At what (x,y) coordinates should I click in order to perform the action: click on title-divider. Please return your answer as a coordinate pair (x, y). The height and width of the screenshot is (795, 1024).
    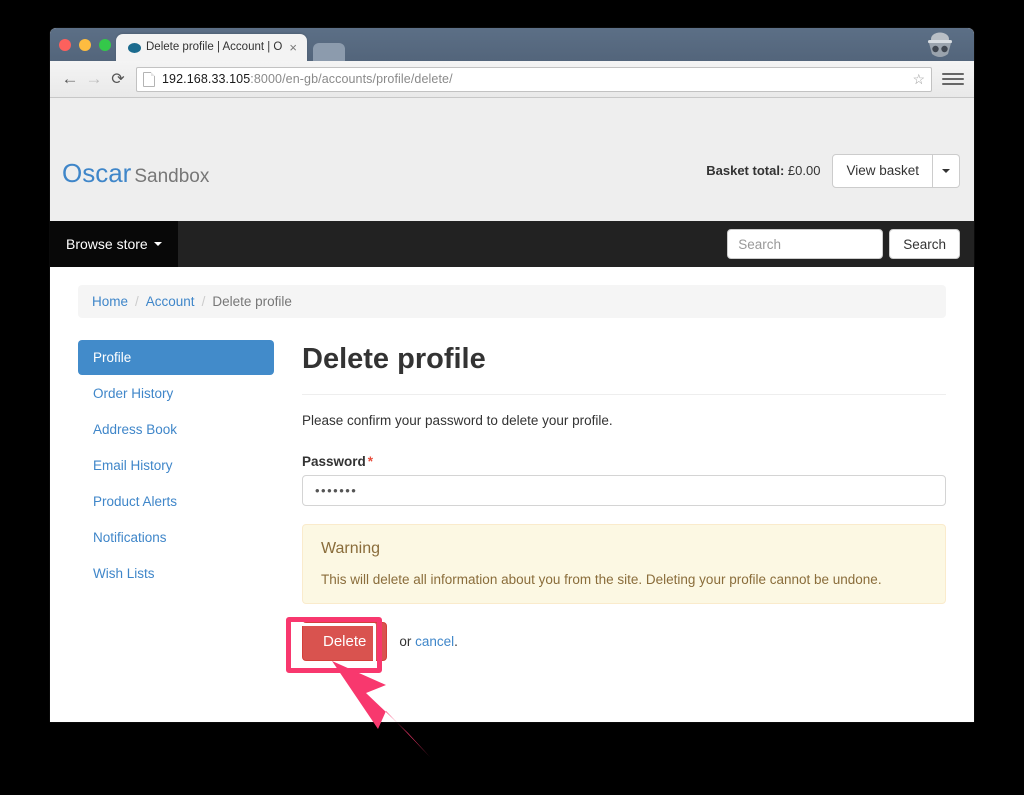
    Looking at the image, I should click on (624, 394).